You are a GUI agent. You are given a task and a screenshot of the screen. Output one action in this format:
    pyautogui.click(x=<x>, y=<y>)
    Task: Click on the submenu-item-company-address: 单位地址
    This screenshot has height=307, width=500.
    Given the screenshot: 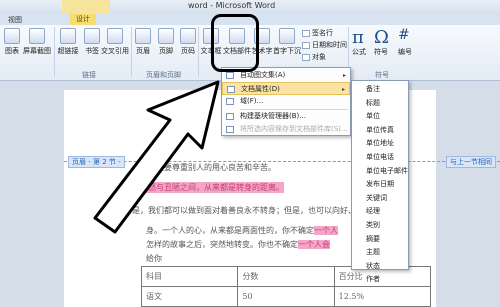 What is the action you would take?
    pyautogui.click(x=380, y=144)
    